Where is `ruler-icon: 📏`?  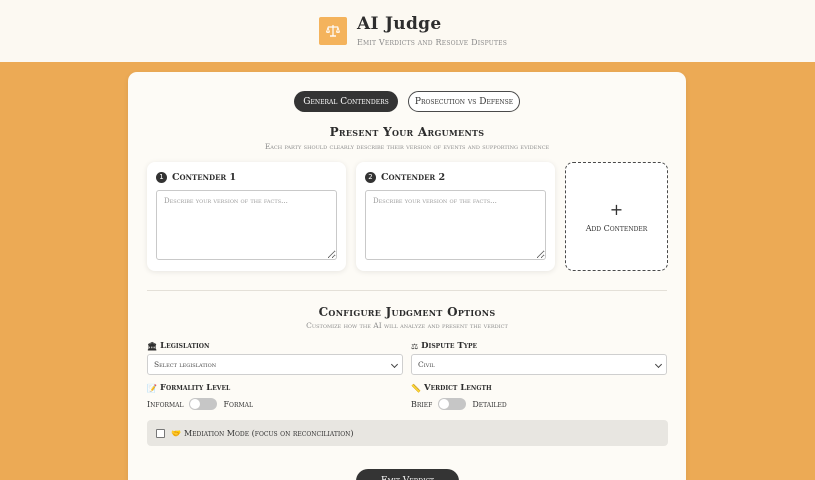
ruler-icon: 📏 is located at coordinates (416, 388).